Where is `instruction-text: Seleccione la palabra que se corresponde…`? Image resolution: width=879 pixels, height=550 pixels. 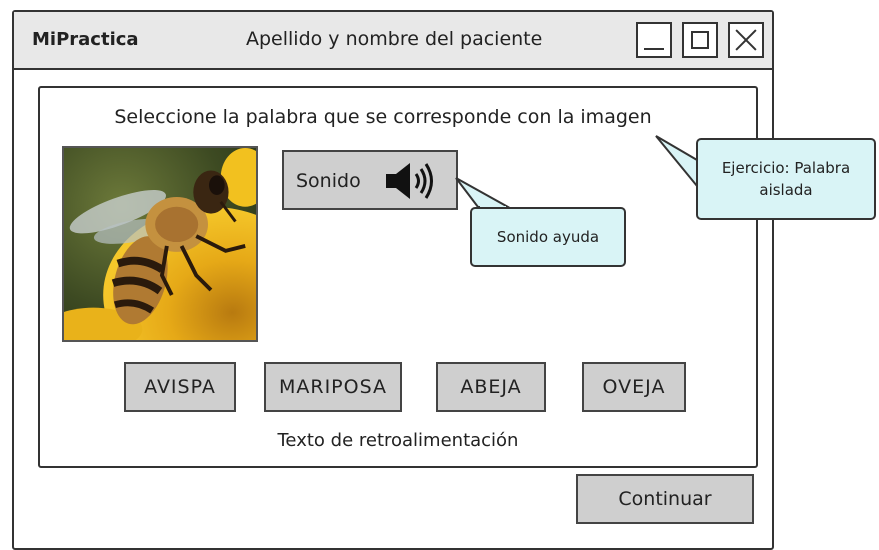
instruction-text: Seleccione la palabra que se corresponde… is located at coordinates (383, 117).